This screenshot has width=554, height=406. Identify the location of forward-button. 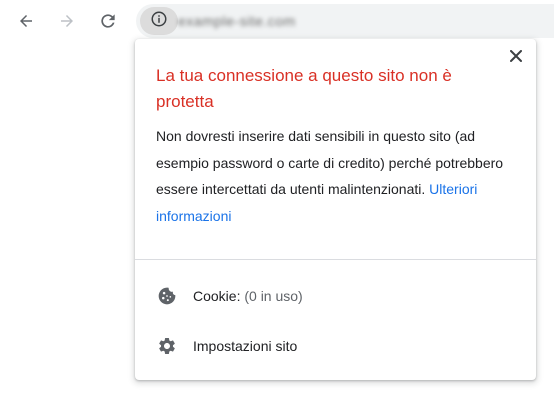
(67, 21).